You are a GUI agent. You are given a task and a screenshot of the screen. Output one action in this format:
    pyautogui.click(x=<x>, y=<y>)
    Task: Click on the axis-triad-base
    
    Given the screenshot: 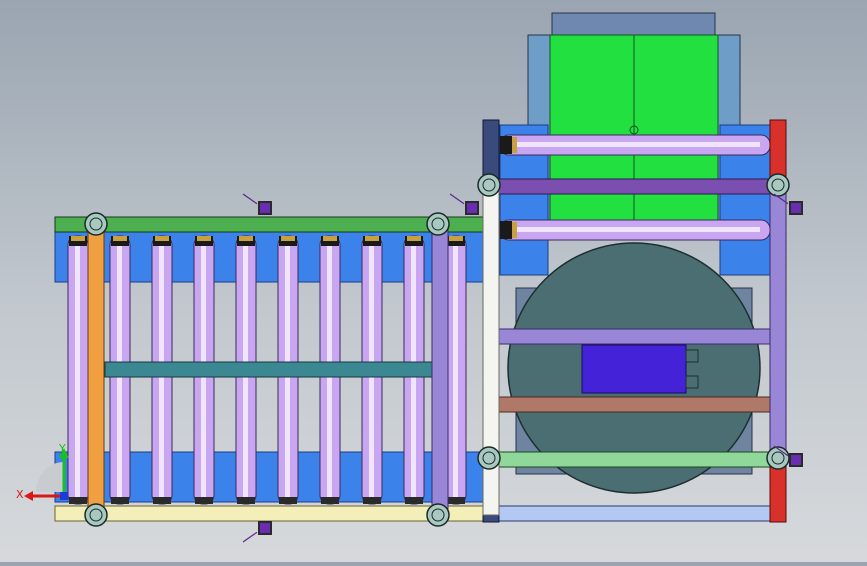 What is the action you would take?
    pyautogui.click(x=50, y=477)
    